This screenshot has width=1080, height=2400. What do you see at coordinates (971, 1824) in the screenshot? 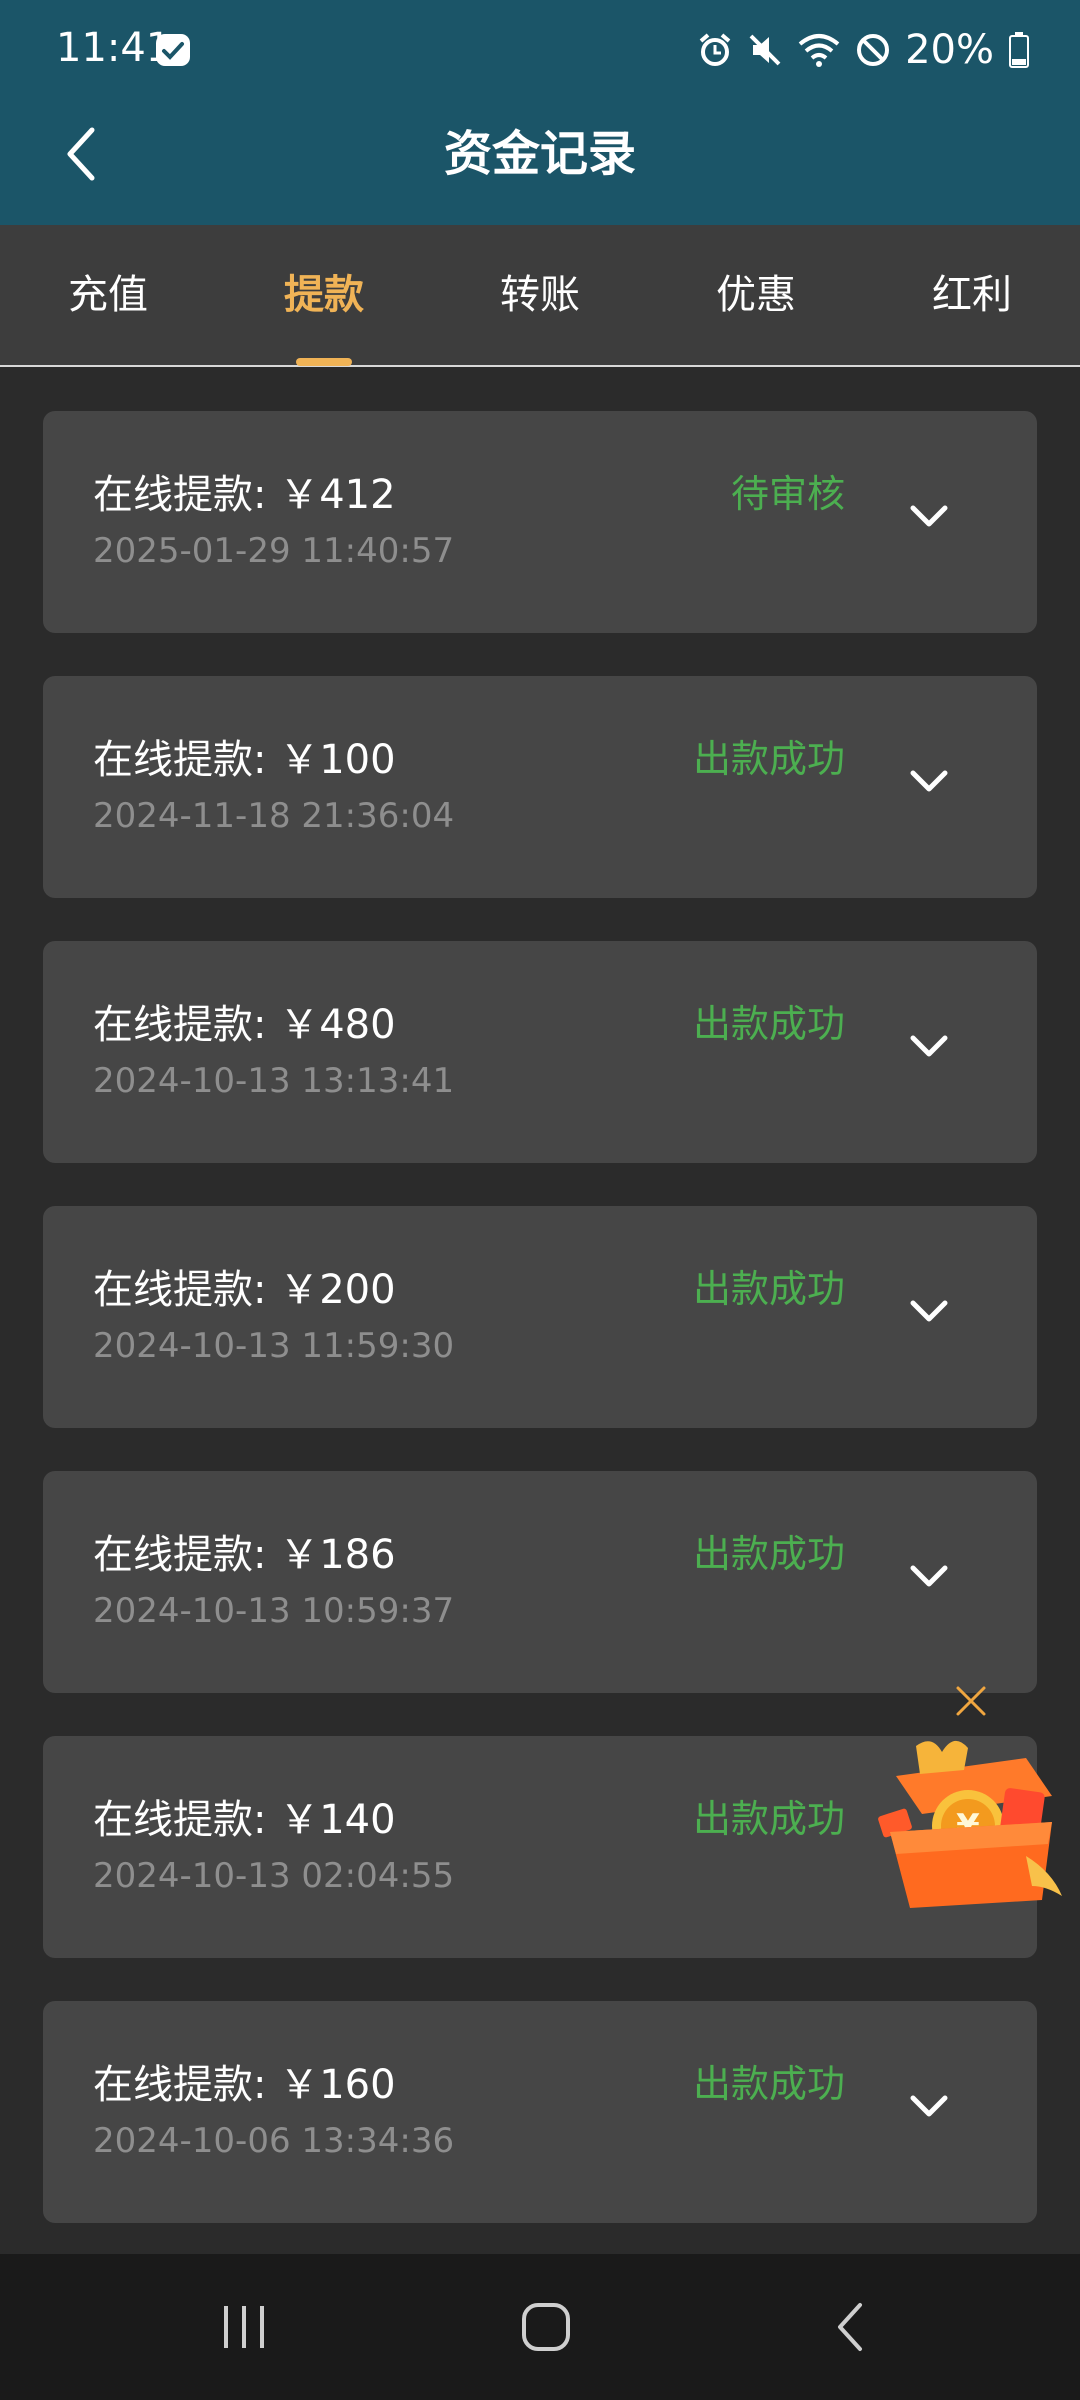
I see `gift-box-icon: ¥` at bounding box center [971, 1824].